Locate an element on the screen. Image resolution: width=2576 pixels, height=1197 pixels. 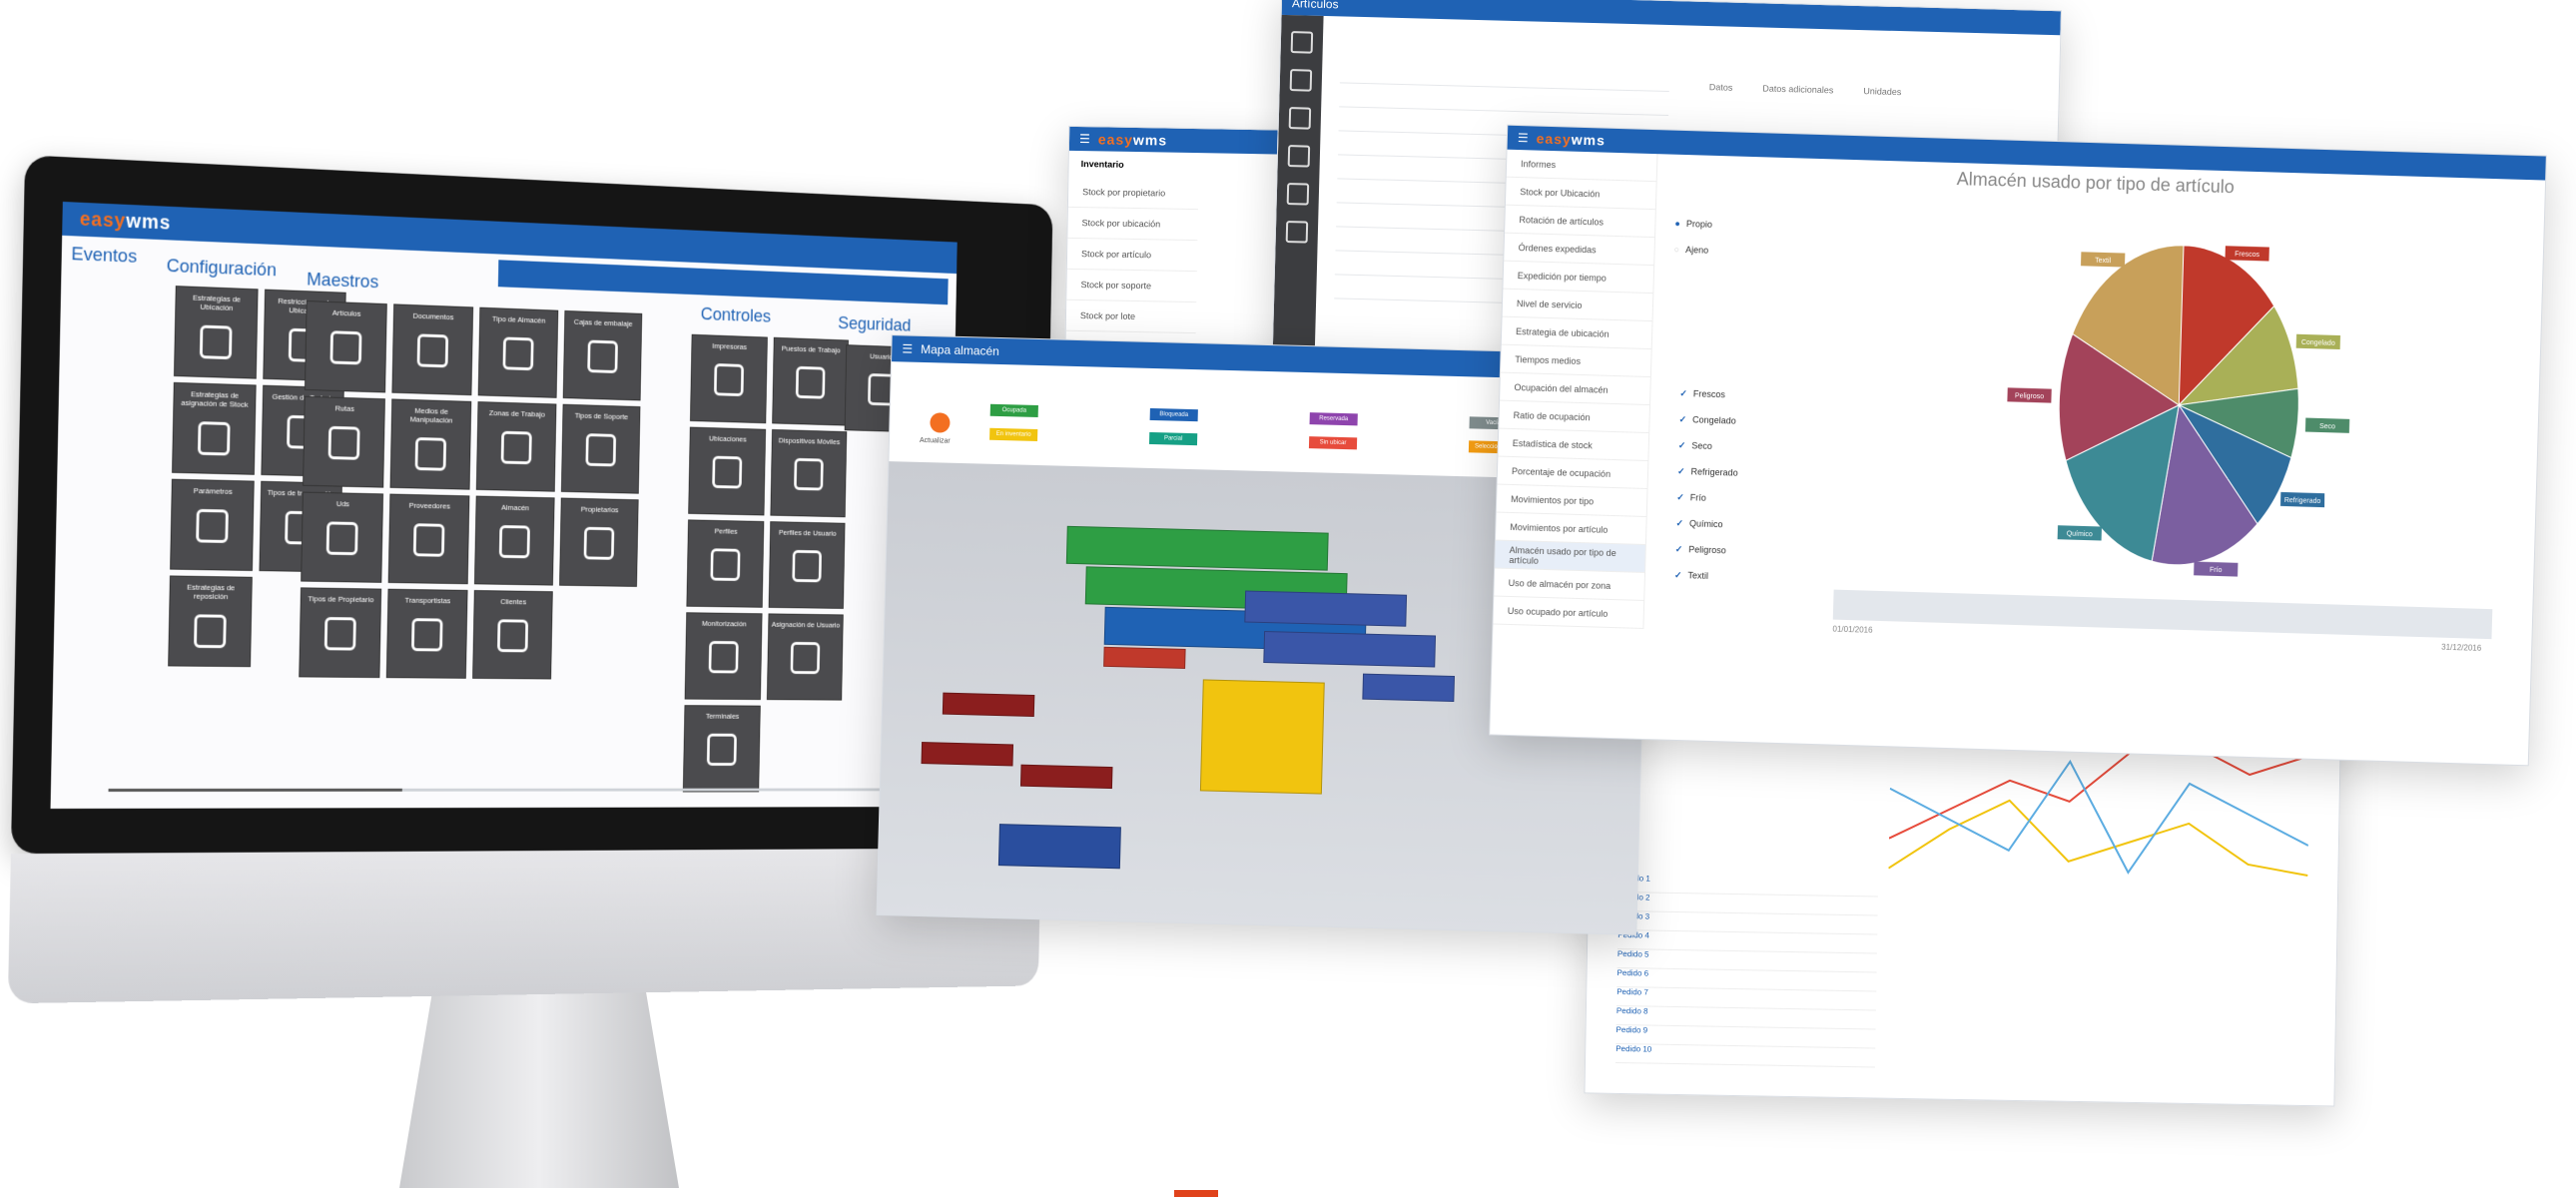
refresh-icon is located at coordinates (940, 423).